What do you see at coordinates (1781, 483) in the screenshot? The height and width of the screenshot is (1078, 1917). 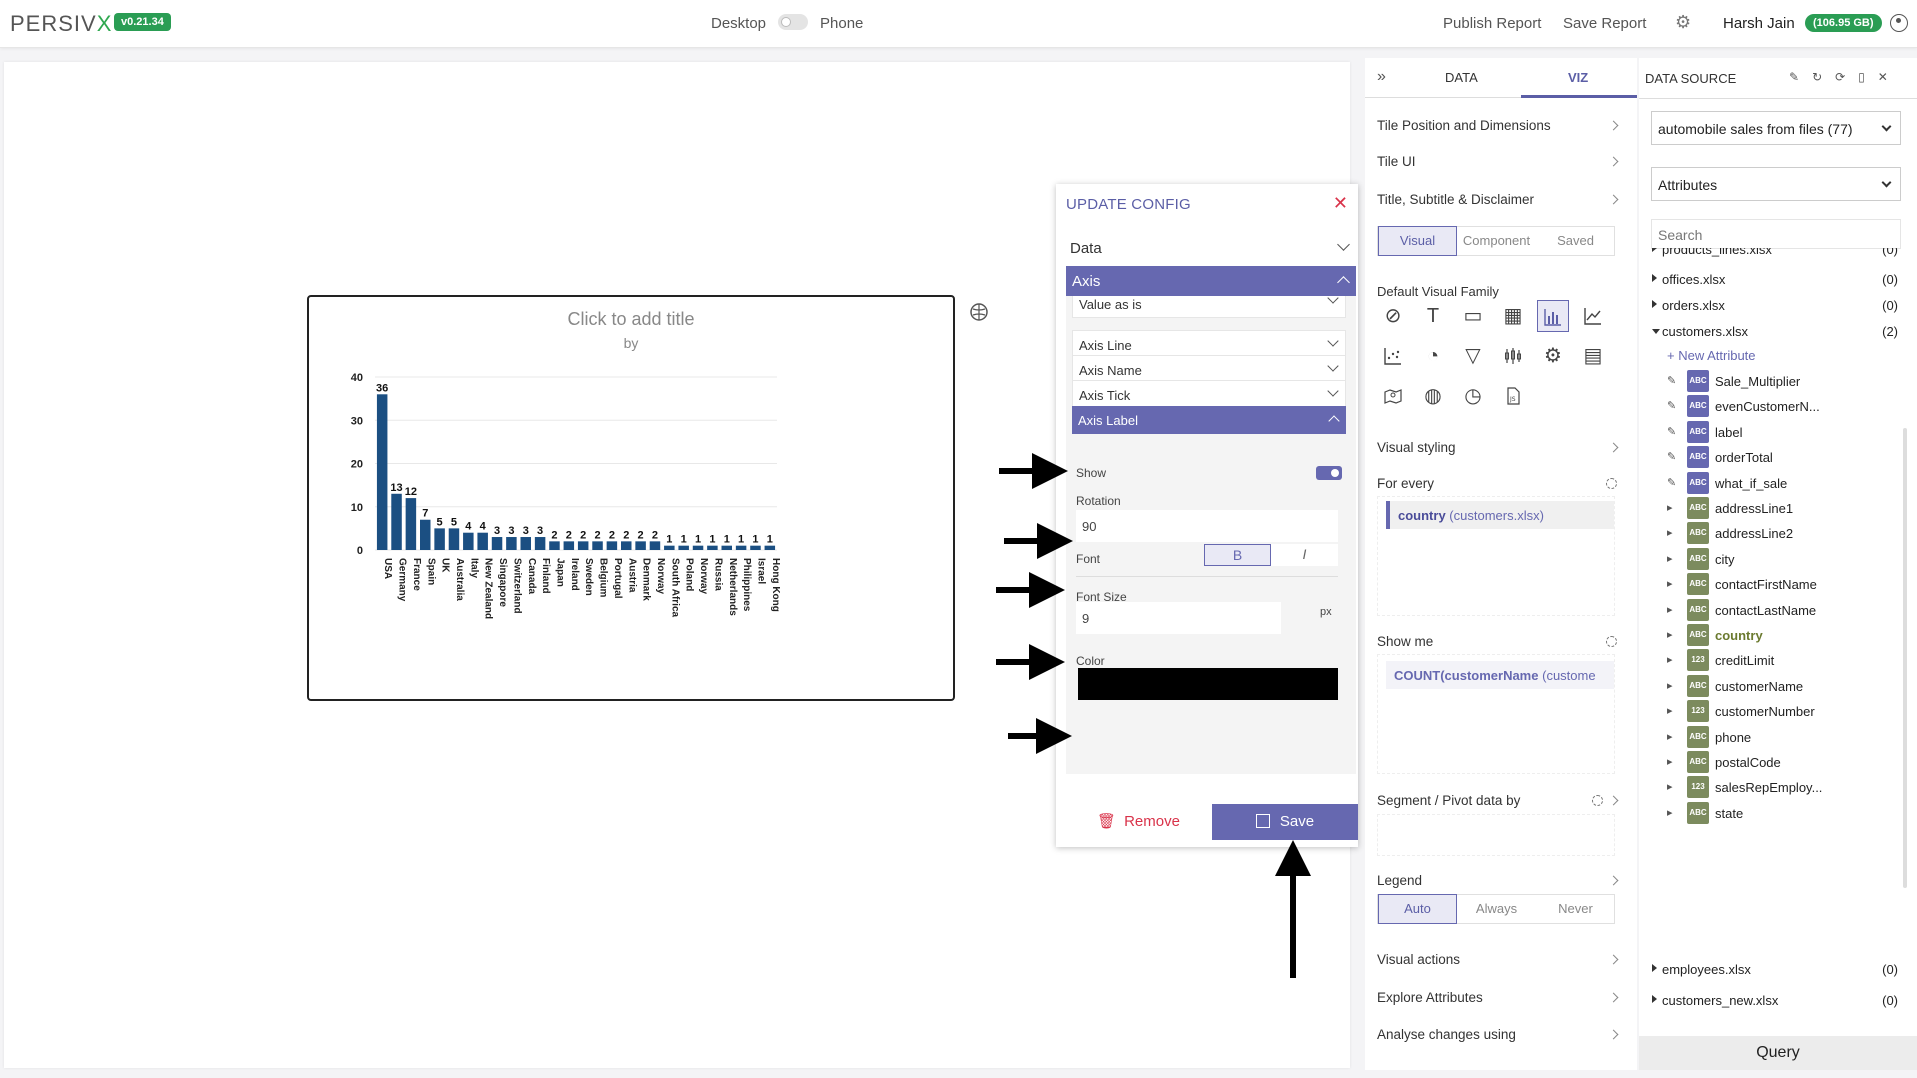 I see `attribute-item: ✎ ABC what_if_sale` at bounding box center [1781, 483].